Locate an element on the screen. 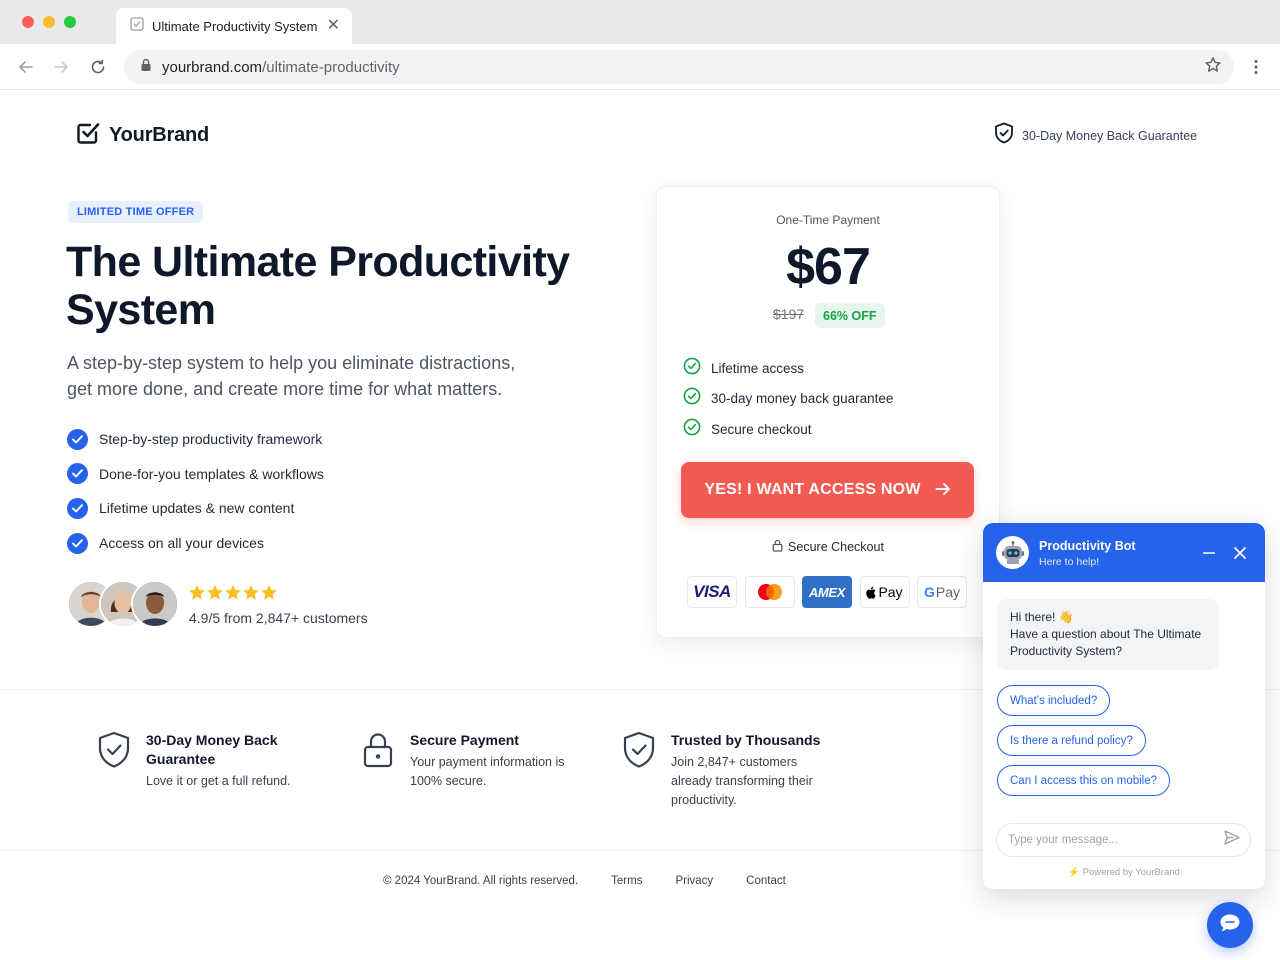 This screenshot has height=960, width=1280. pricing-feature-label: 30-day money back guarantee is located at coordinates (802, 399).